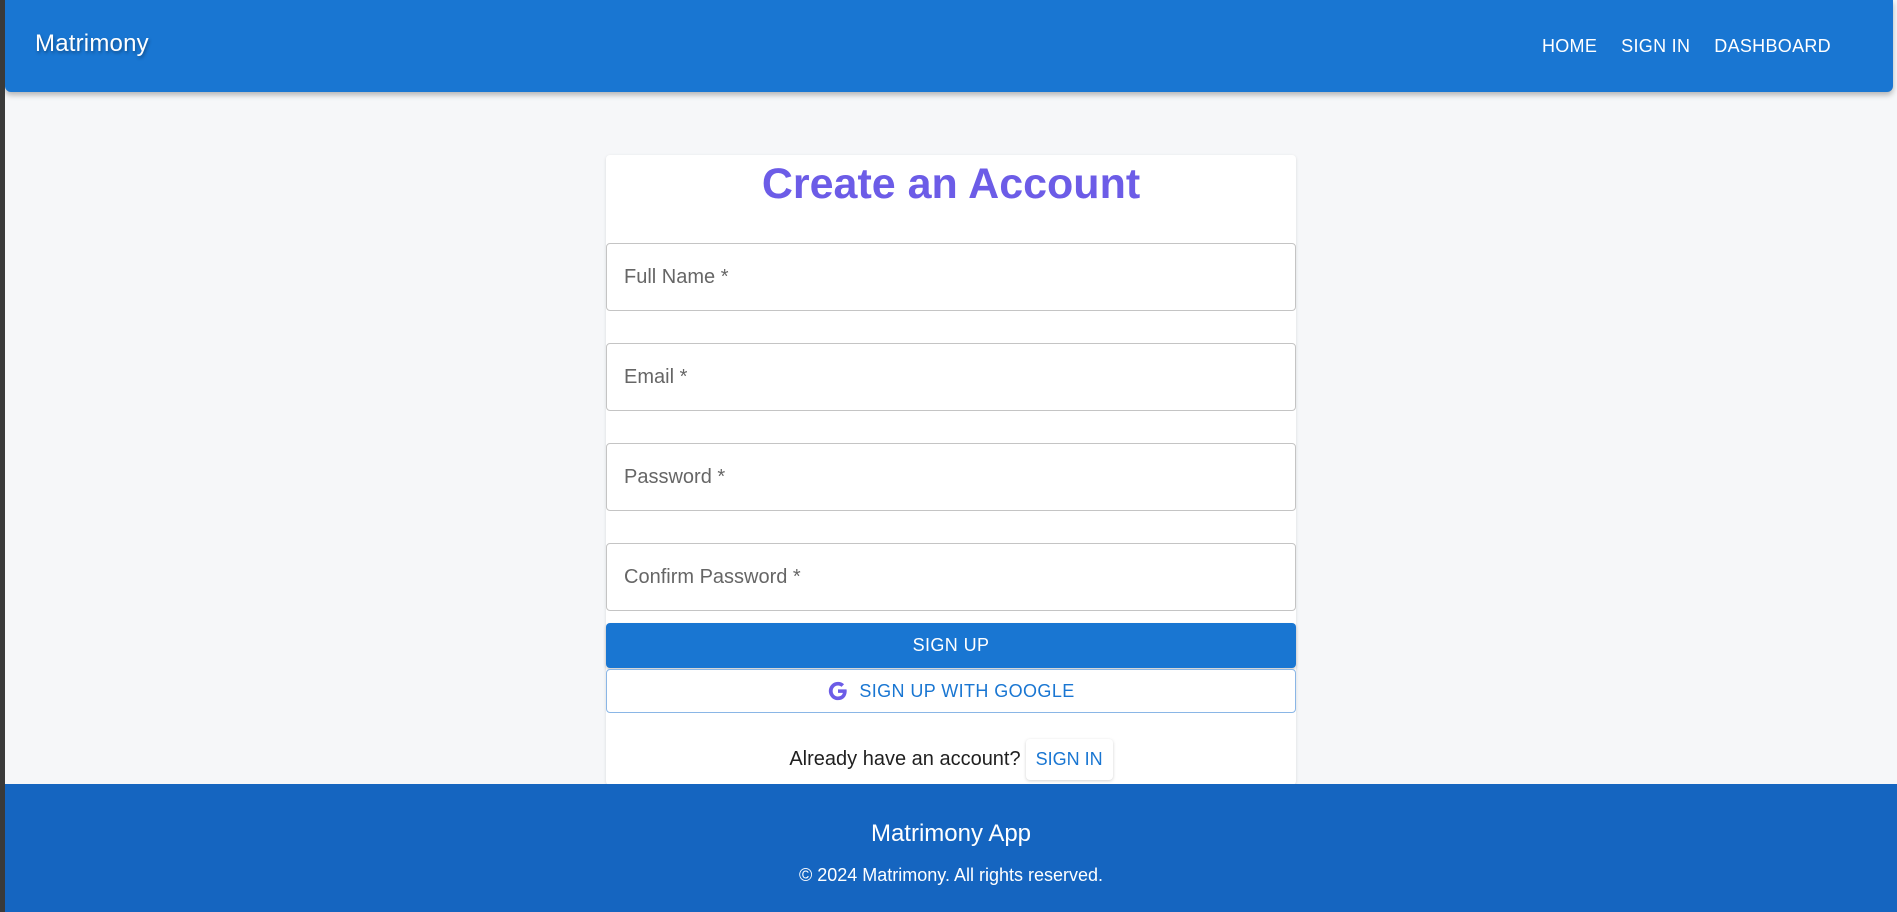  I want to click on footer-title: Matrimony App, so click(951, 833).